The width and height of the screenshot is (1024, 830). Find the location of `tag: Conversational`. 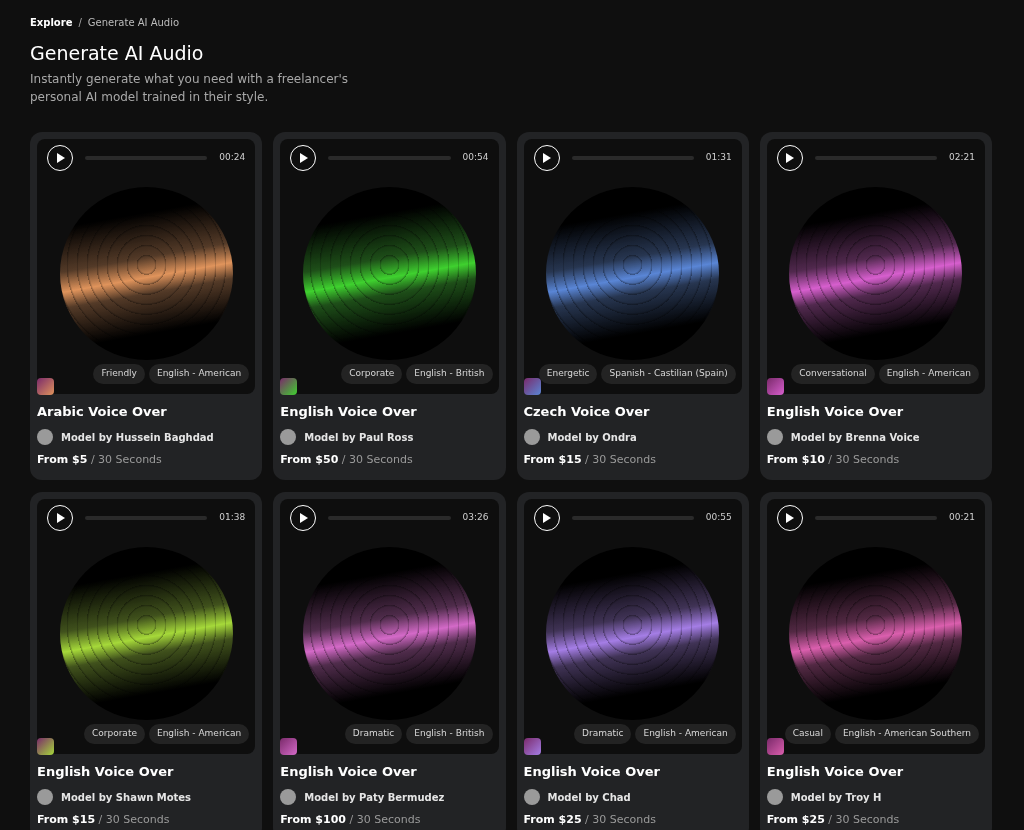

tag: Conversational is located at coordinates (833, 374).